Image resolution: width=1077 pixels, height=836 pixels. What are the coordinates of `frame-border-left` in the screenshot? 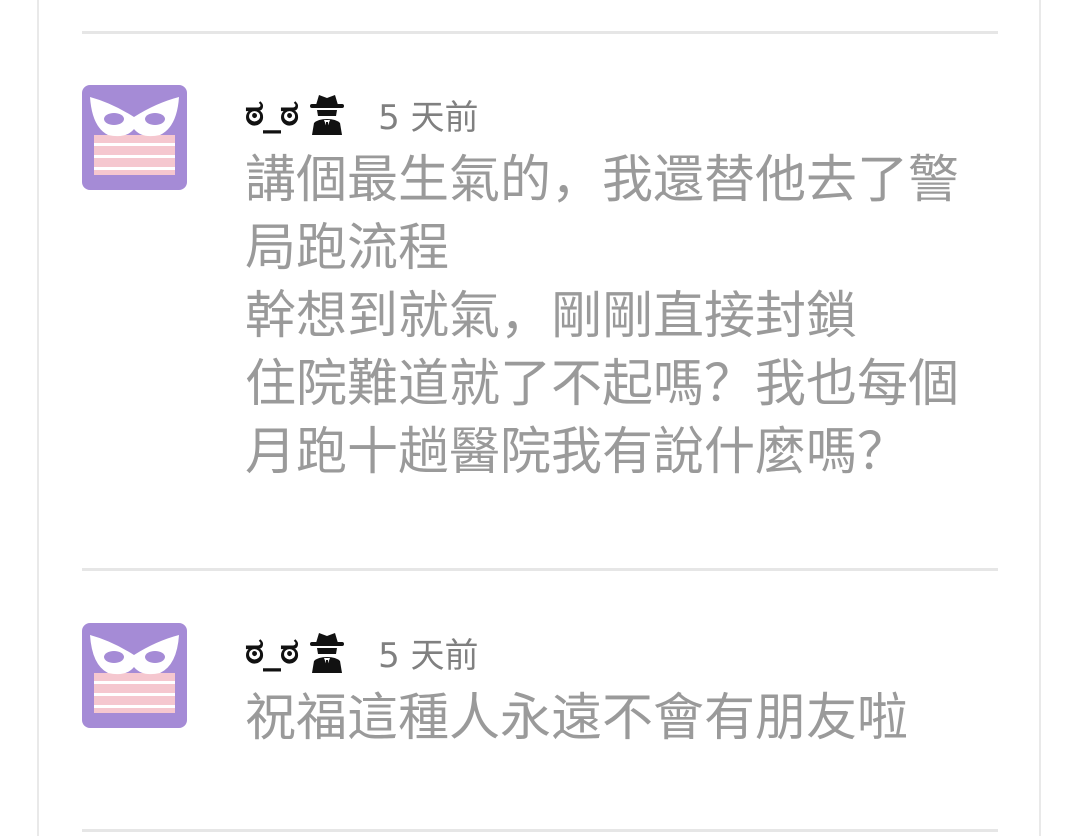 It's located at (38, 418).